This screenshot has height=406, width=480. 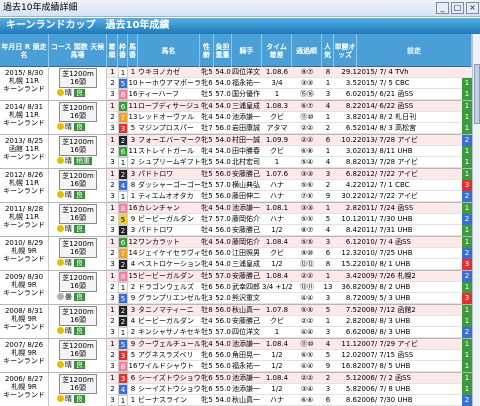 What do you see at coordinates (328, 50) in the screenshot?
I see `column-header: 人気` at bounding box center [328, 50].